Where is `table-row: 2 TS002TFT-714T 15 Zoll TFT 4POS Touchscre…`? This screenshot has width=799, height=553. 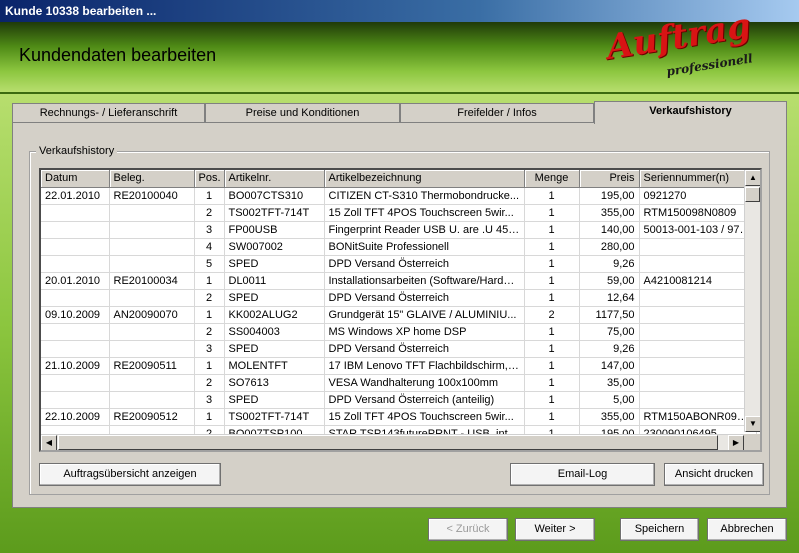
table-row: 2 TS002TFT-714T 15 Zoll TFT 4POS Touchscre… is located at coordinates (399, 213).